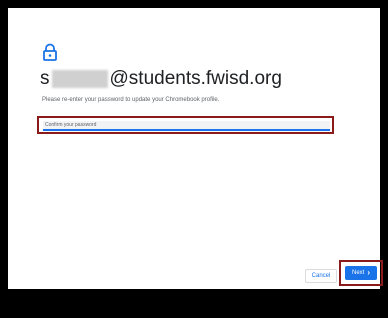 The image size is (388, 318). I want to click on next-button-highlight: Next ›, so click(361, 273).